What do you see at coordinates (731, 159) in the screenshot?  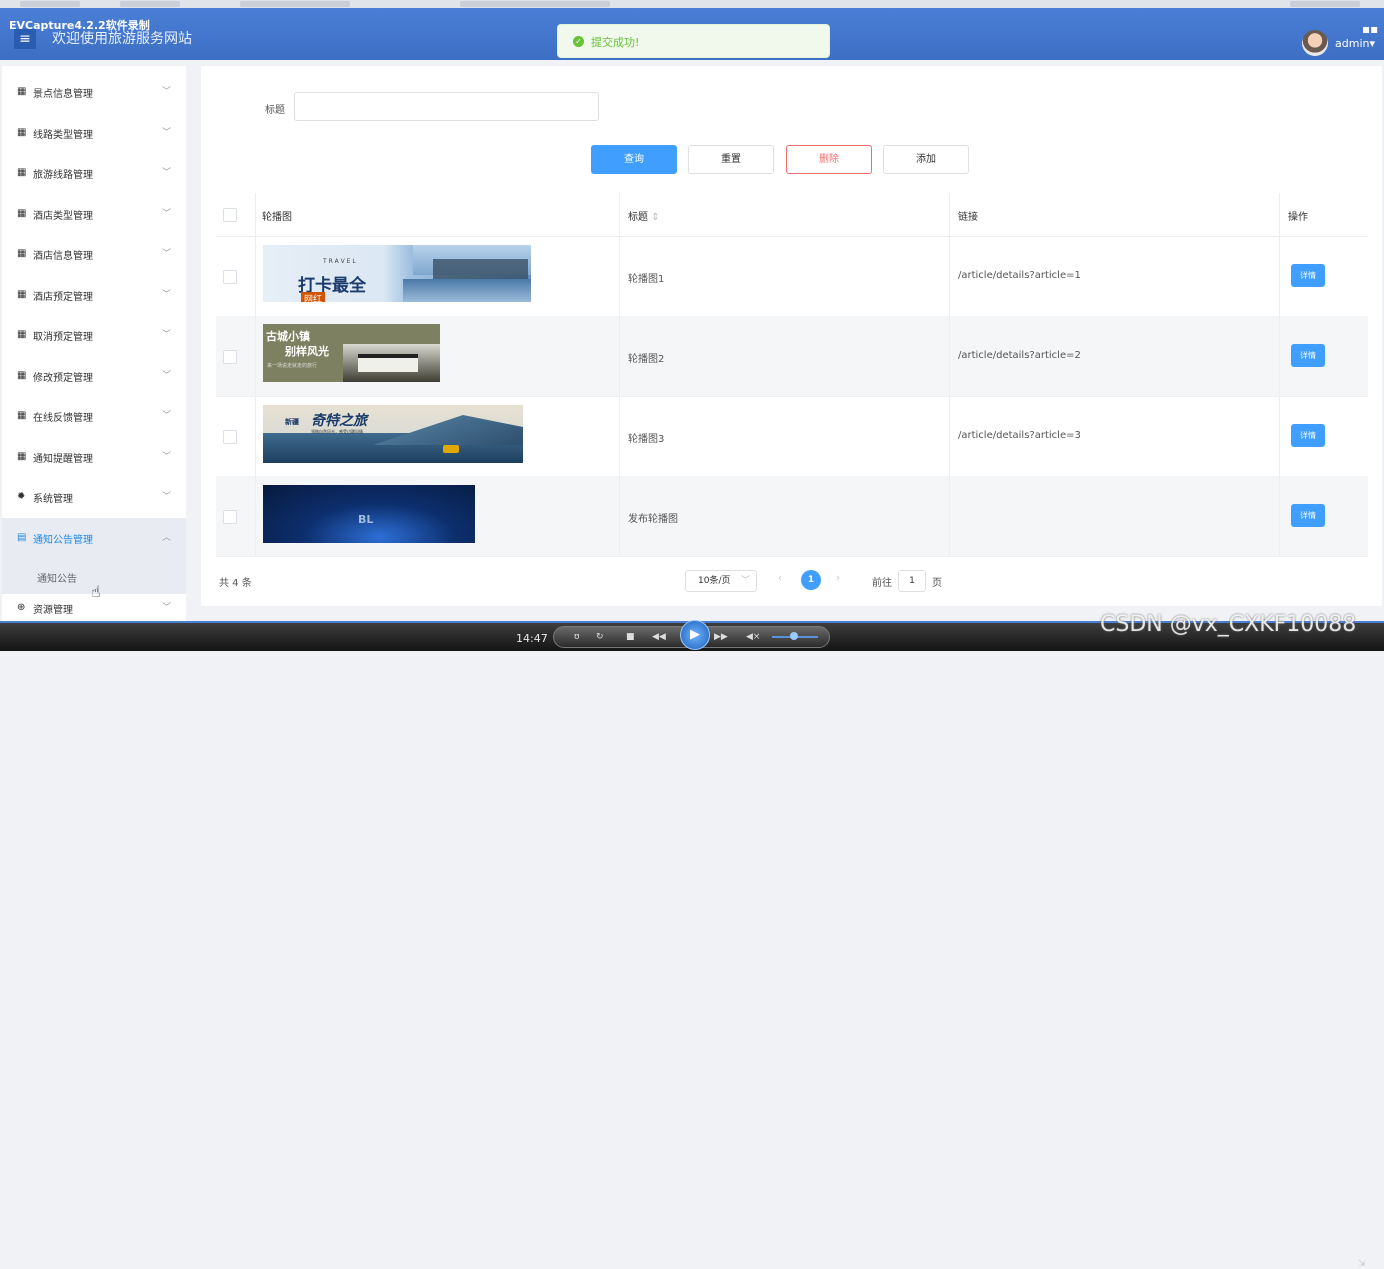 I see `reset-button: 重置` at bounding box center [731, 159].